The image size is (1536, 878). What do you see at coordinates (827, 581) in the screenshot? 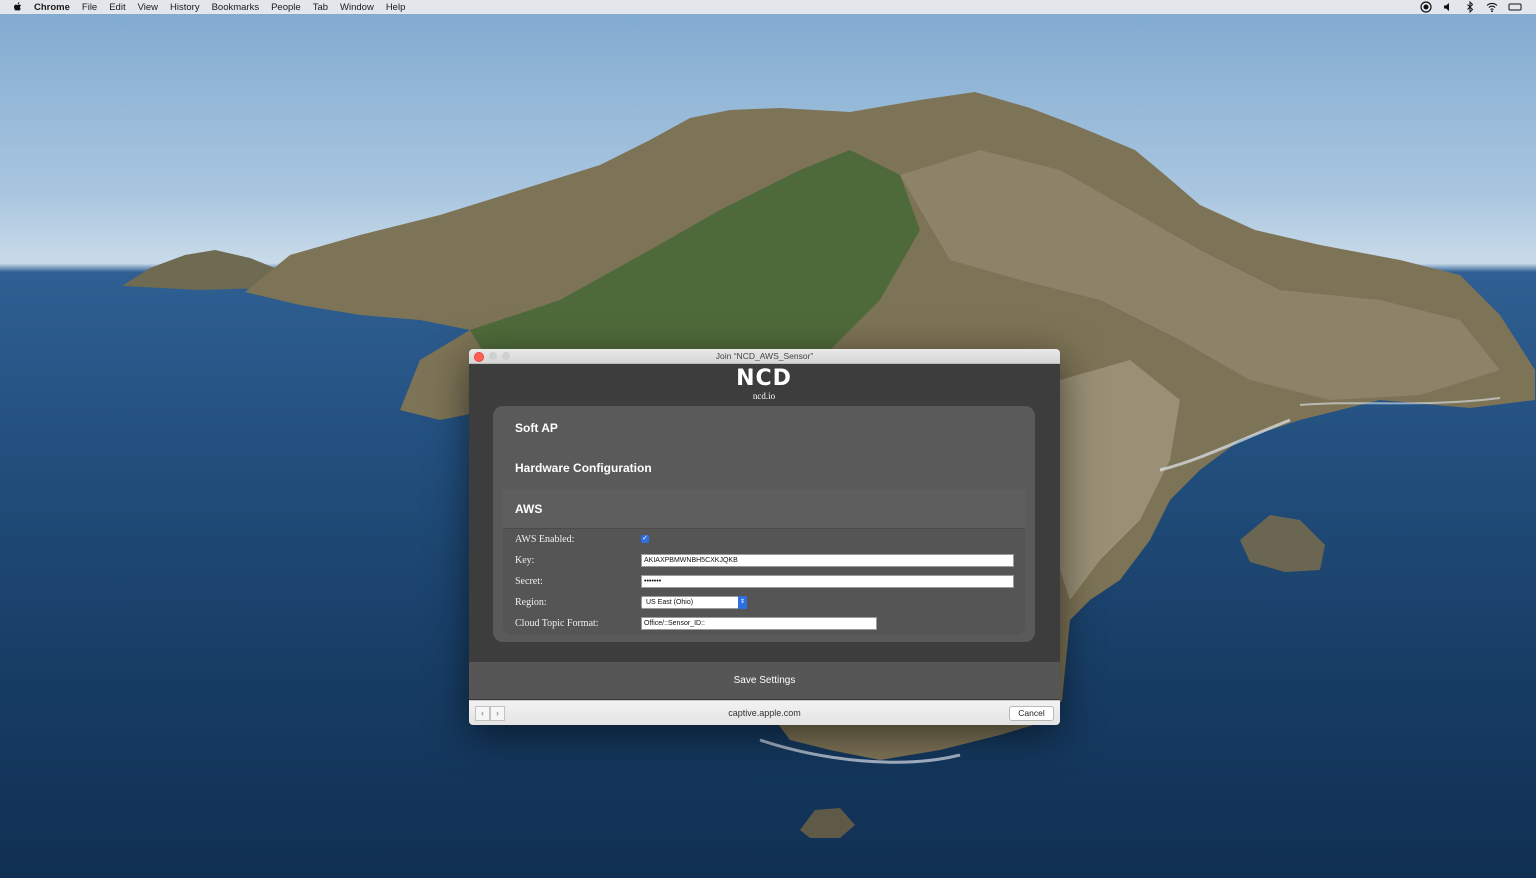
I see `secret-input: •••••••` at bounding box center [827, 581].